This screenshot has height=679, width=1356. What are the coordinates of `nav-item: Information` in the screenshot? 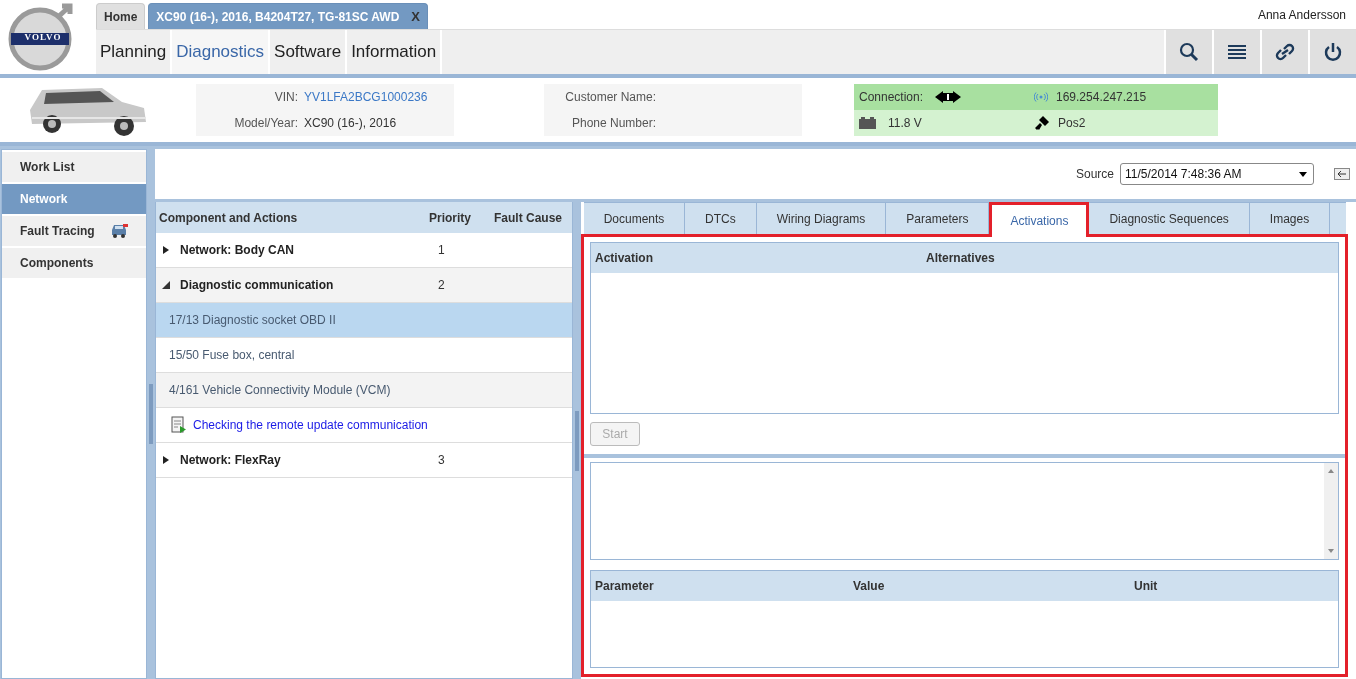 It's located at (395, 52).